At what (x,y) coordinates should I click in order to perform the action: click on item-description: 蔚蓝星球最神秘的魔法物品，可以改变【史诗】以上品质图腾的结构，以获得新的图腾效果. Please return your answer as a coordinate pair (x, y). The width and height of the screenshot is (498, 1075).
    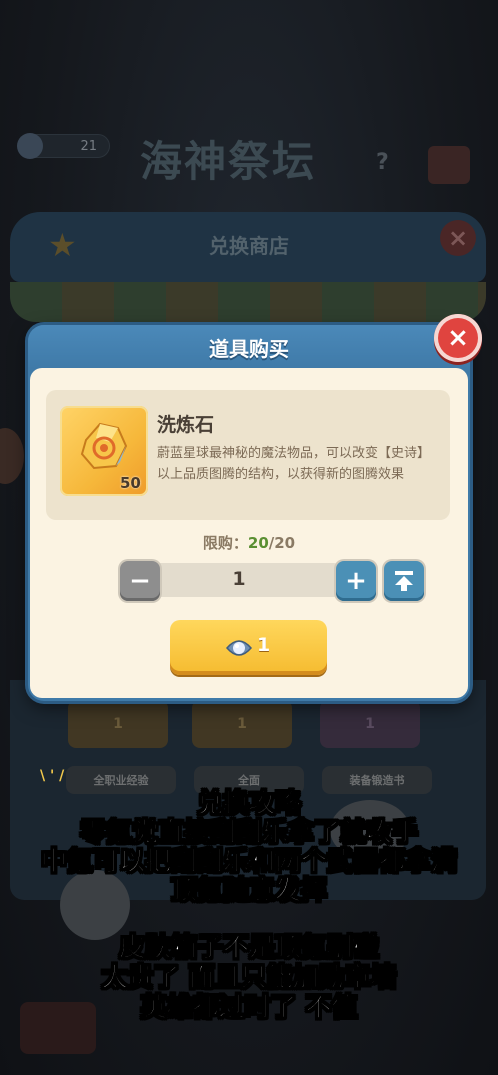
    Looking at the image, I should click on (290, 464).